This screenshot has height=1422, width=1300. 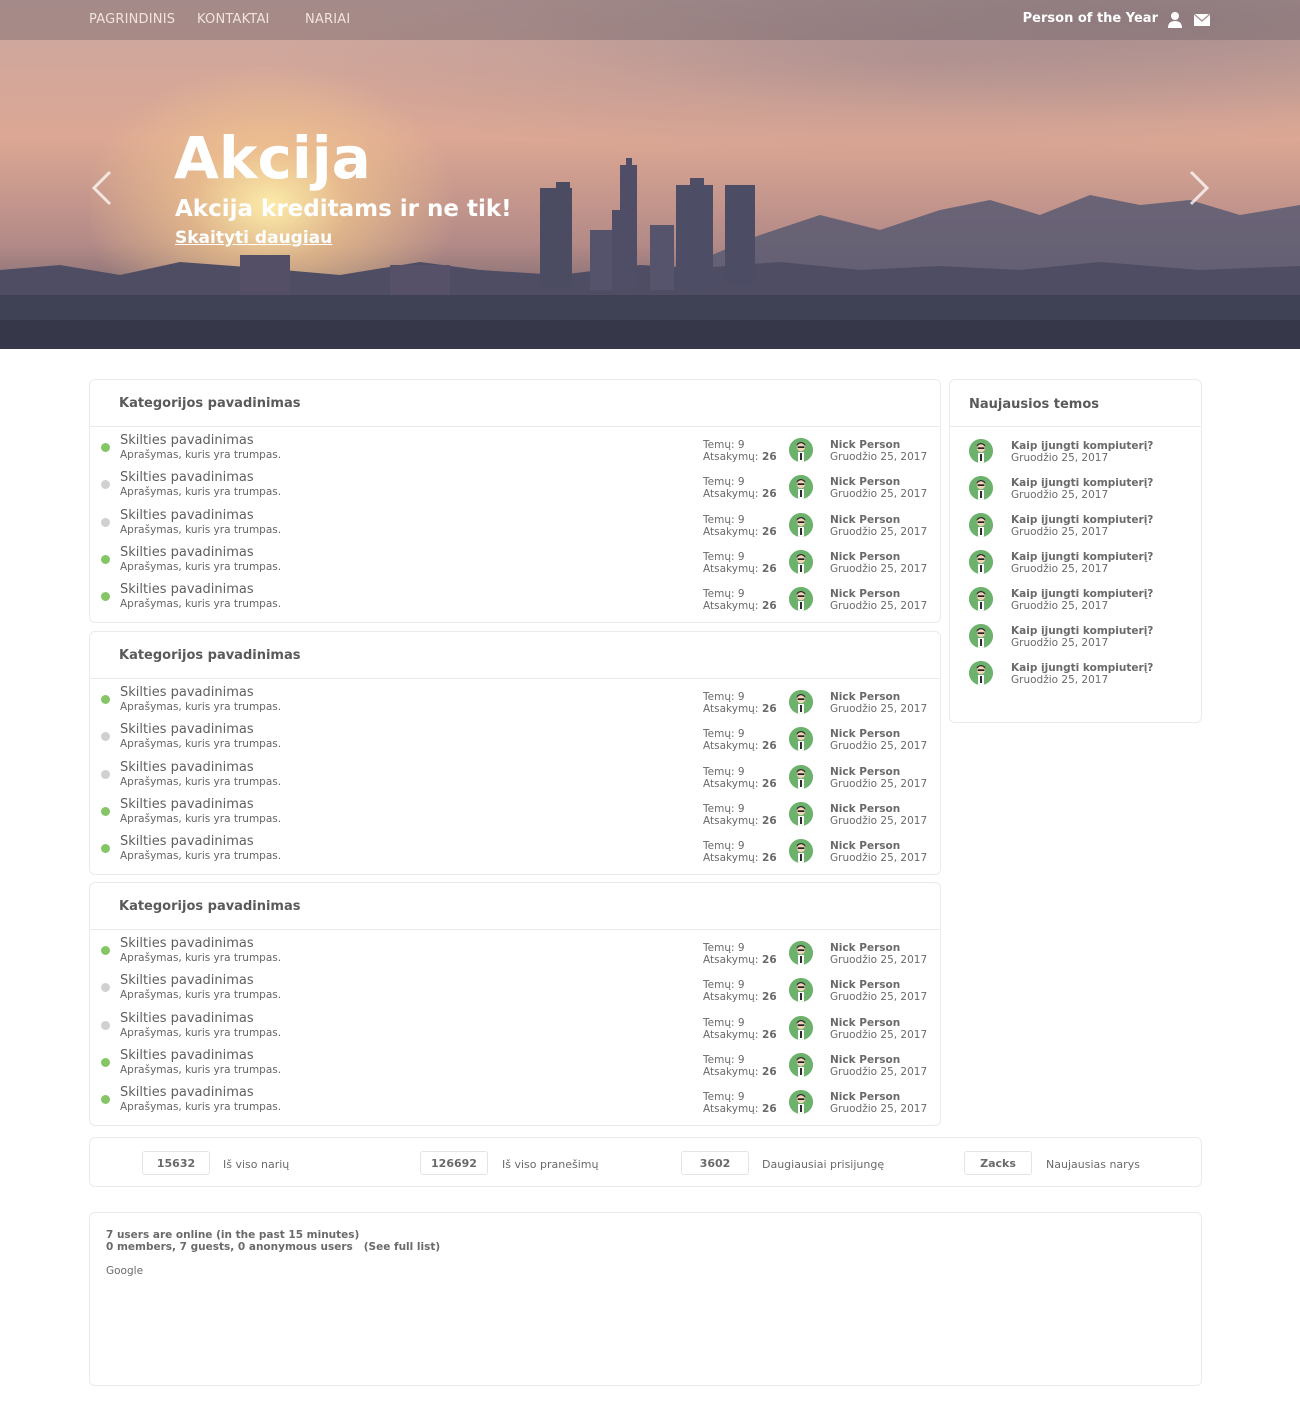 I want to click on topics-value: 9, so click(x=741, y=519).